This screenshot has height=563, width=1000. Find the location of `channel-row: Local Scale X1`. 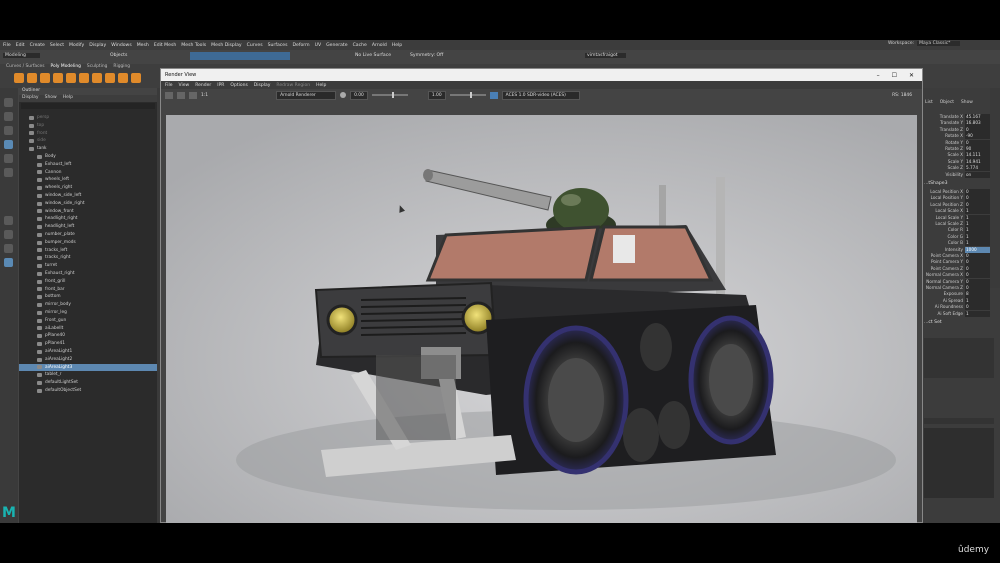

channel-row: Local Scale X1 is located at coordinates (957, 211).